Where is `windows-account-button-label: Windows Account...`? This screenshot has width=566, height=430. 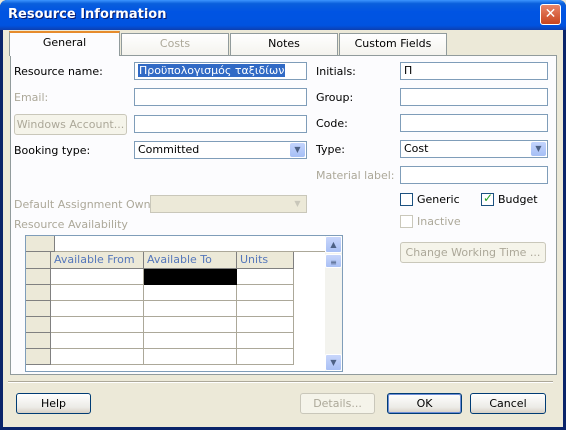 windows-account-button-label: Windows Account... is located at coordinates (70, 124).